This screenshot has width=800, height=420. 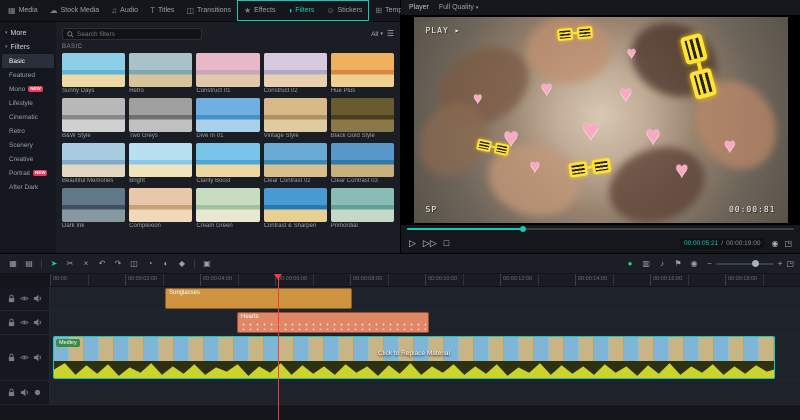 What do you see at coordinates (75, 10) in the screenshot?
I see `tab-stock-media: ☁ Stock Media` at bounding box center [75, 10].